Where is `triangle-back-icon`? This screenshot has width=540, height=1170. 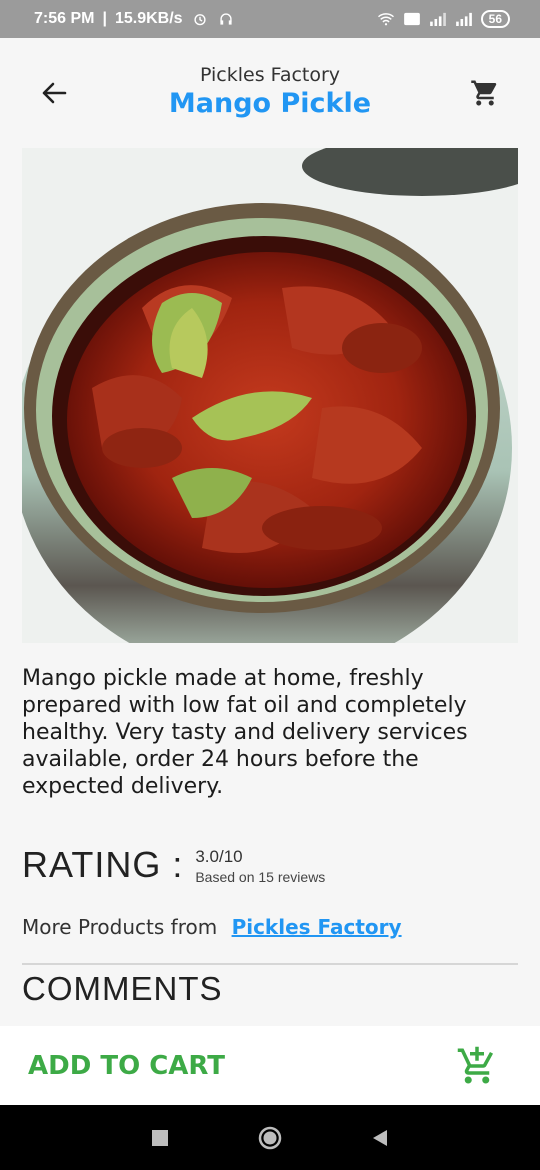 triangle-back-icon is located at coordinates (380, 1137).